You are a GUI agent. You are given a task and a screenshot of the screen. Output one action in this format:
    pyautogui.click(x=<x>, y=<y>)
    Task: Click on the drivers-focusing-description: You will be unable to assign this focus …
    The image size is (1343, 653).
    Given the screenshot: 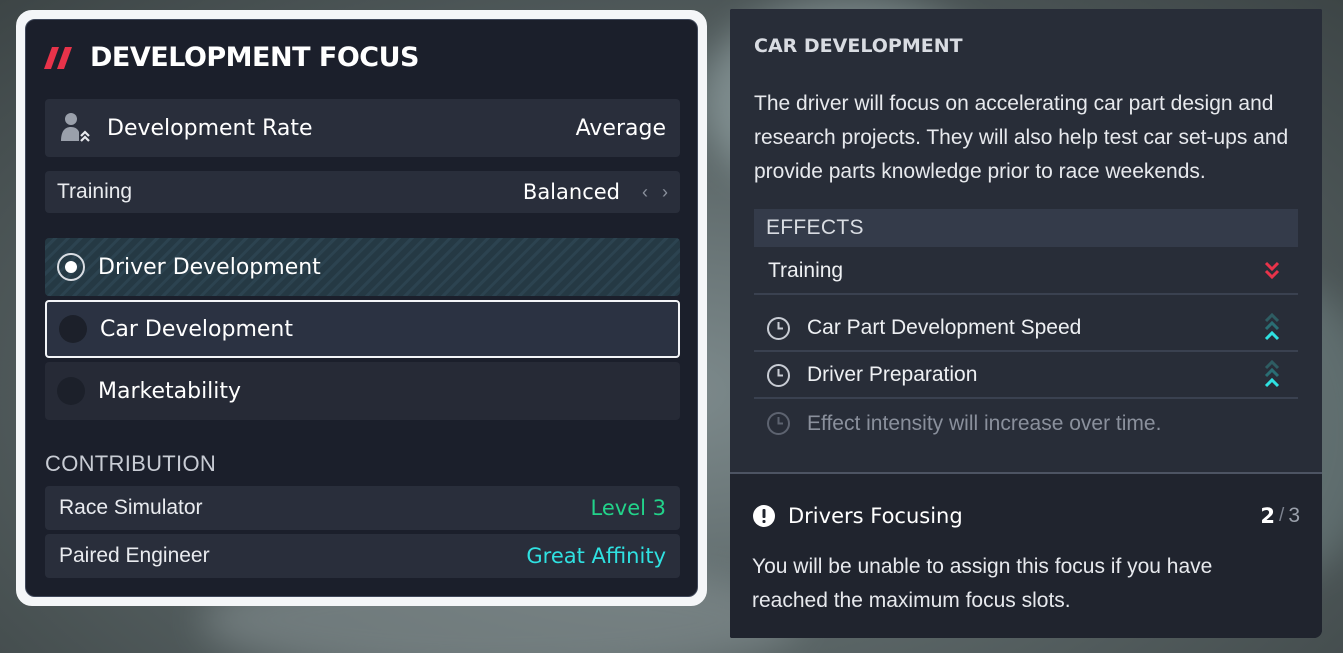 What is the action you would take?
    pyautogui.click(x=982, y=583)
    